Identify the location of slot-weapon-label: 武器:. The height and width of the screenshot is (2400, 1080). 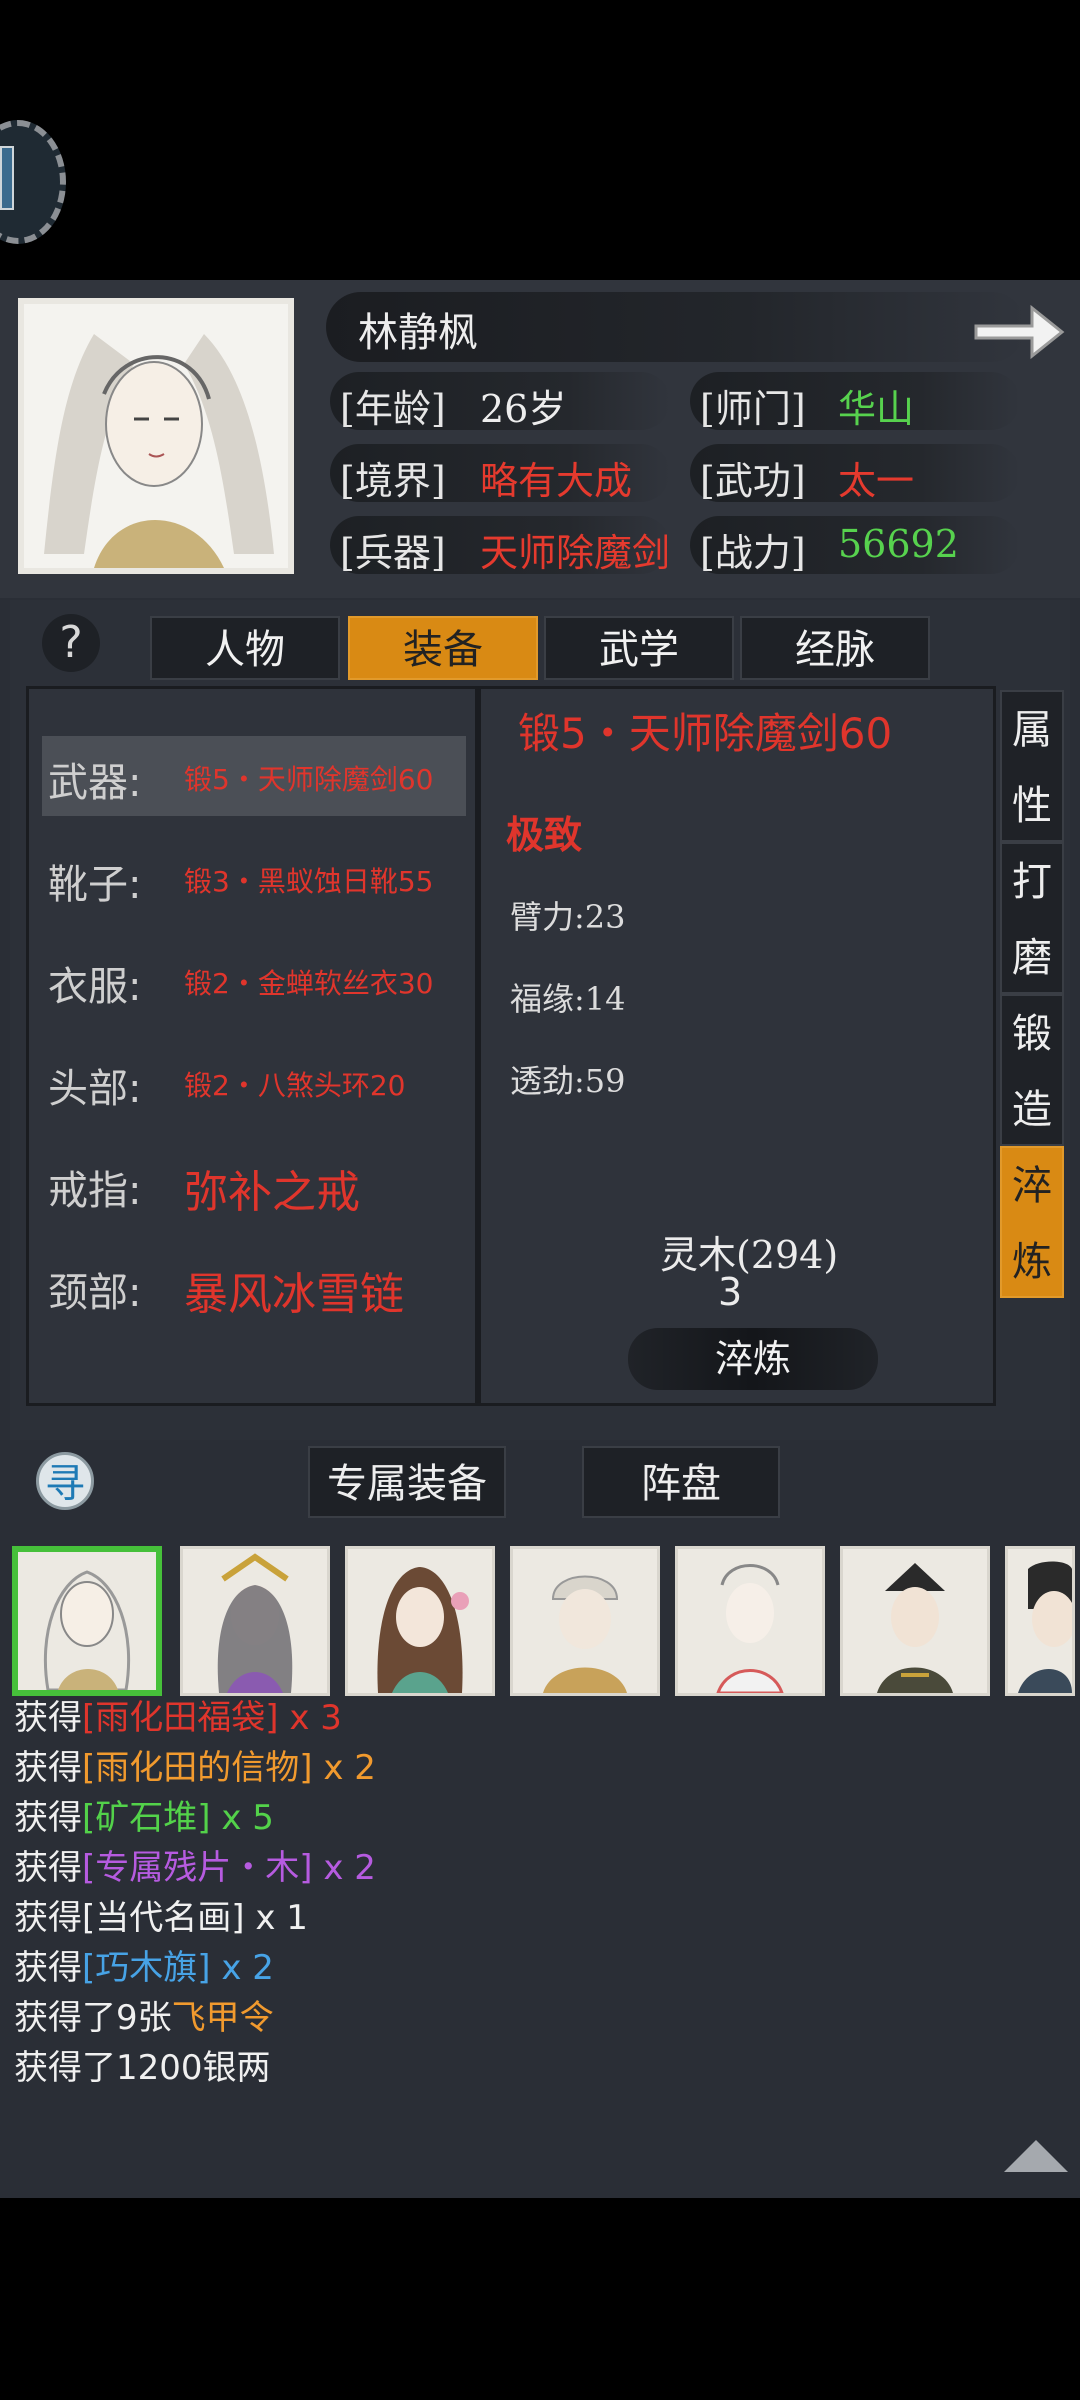
(95, 783).